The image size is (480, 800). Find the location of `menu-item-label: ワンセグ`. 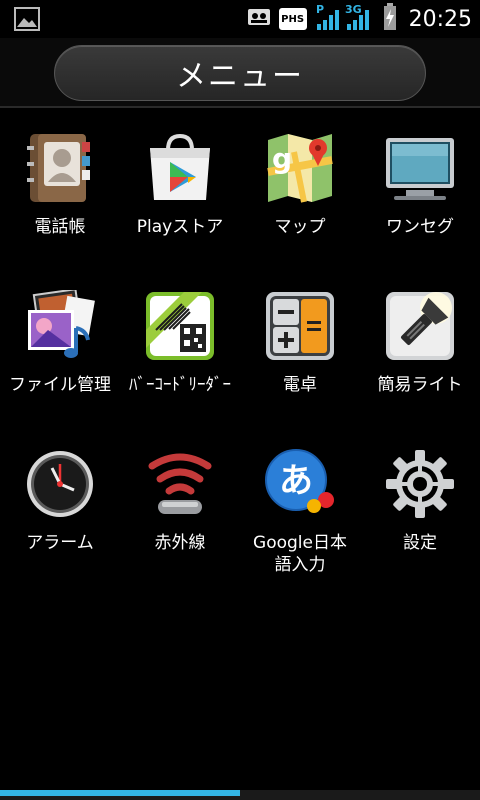

menu-item-label: ワンセグ is located at coordinates (420, 227).